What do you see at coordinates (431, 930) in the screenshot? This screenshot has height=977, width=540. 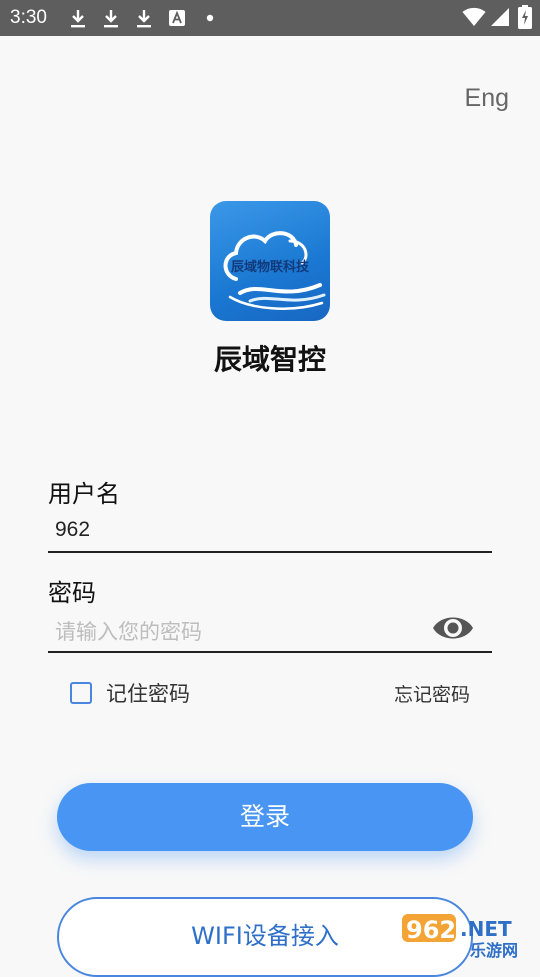 I see `svg-text: 962` at bounding box center [431, 930].